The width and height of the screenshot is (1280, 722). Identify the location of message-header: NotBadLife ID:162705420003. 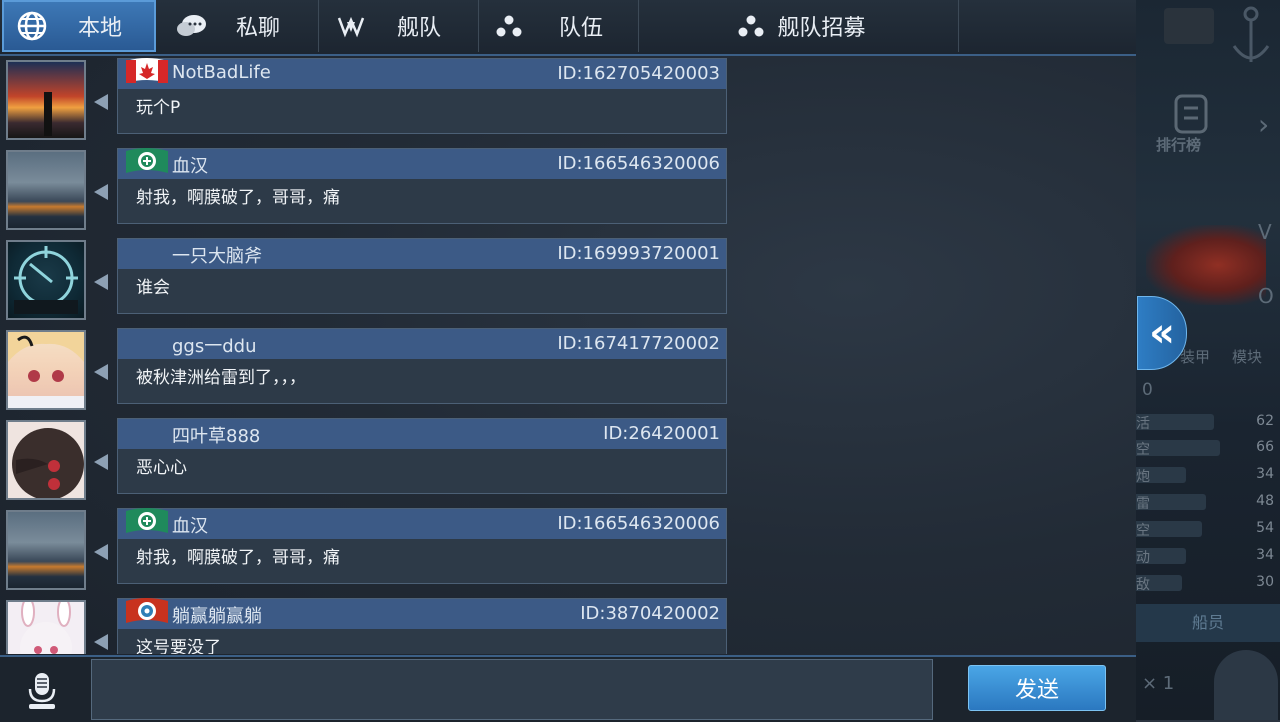
(422, 73).